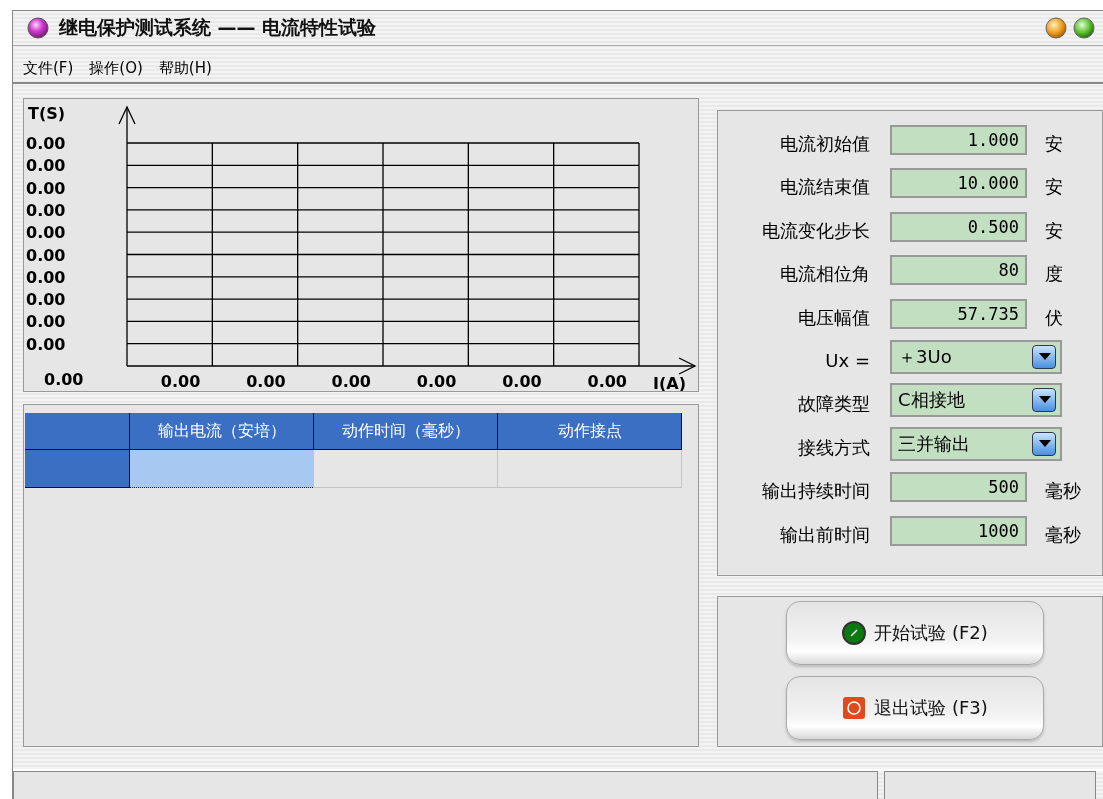 This screenshot has height=799, width=1103. Describe the element at coordinates (833, 447) in the screenshot. I see `field-label: 接线方式` at that location.